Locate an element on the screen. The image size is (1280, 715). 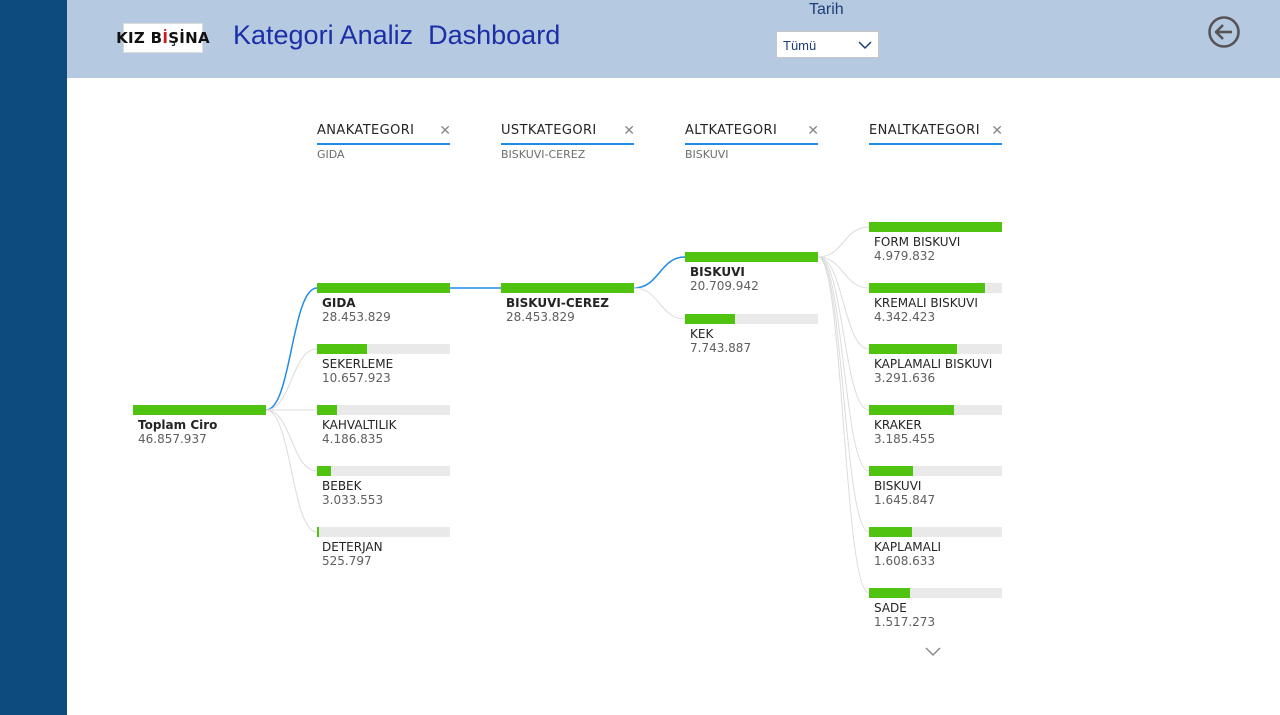
node-label: FORM BISKUVI is located at coordinates (917, 242).